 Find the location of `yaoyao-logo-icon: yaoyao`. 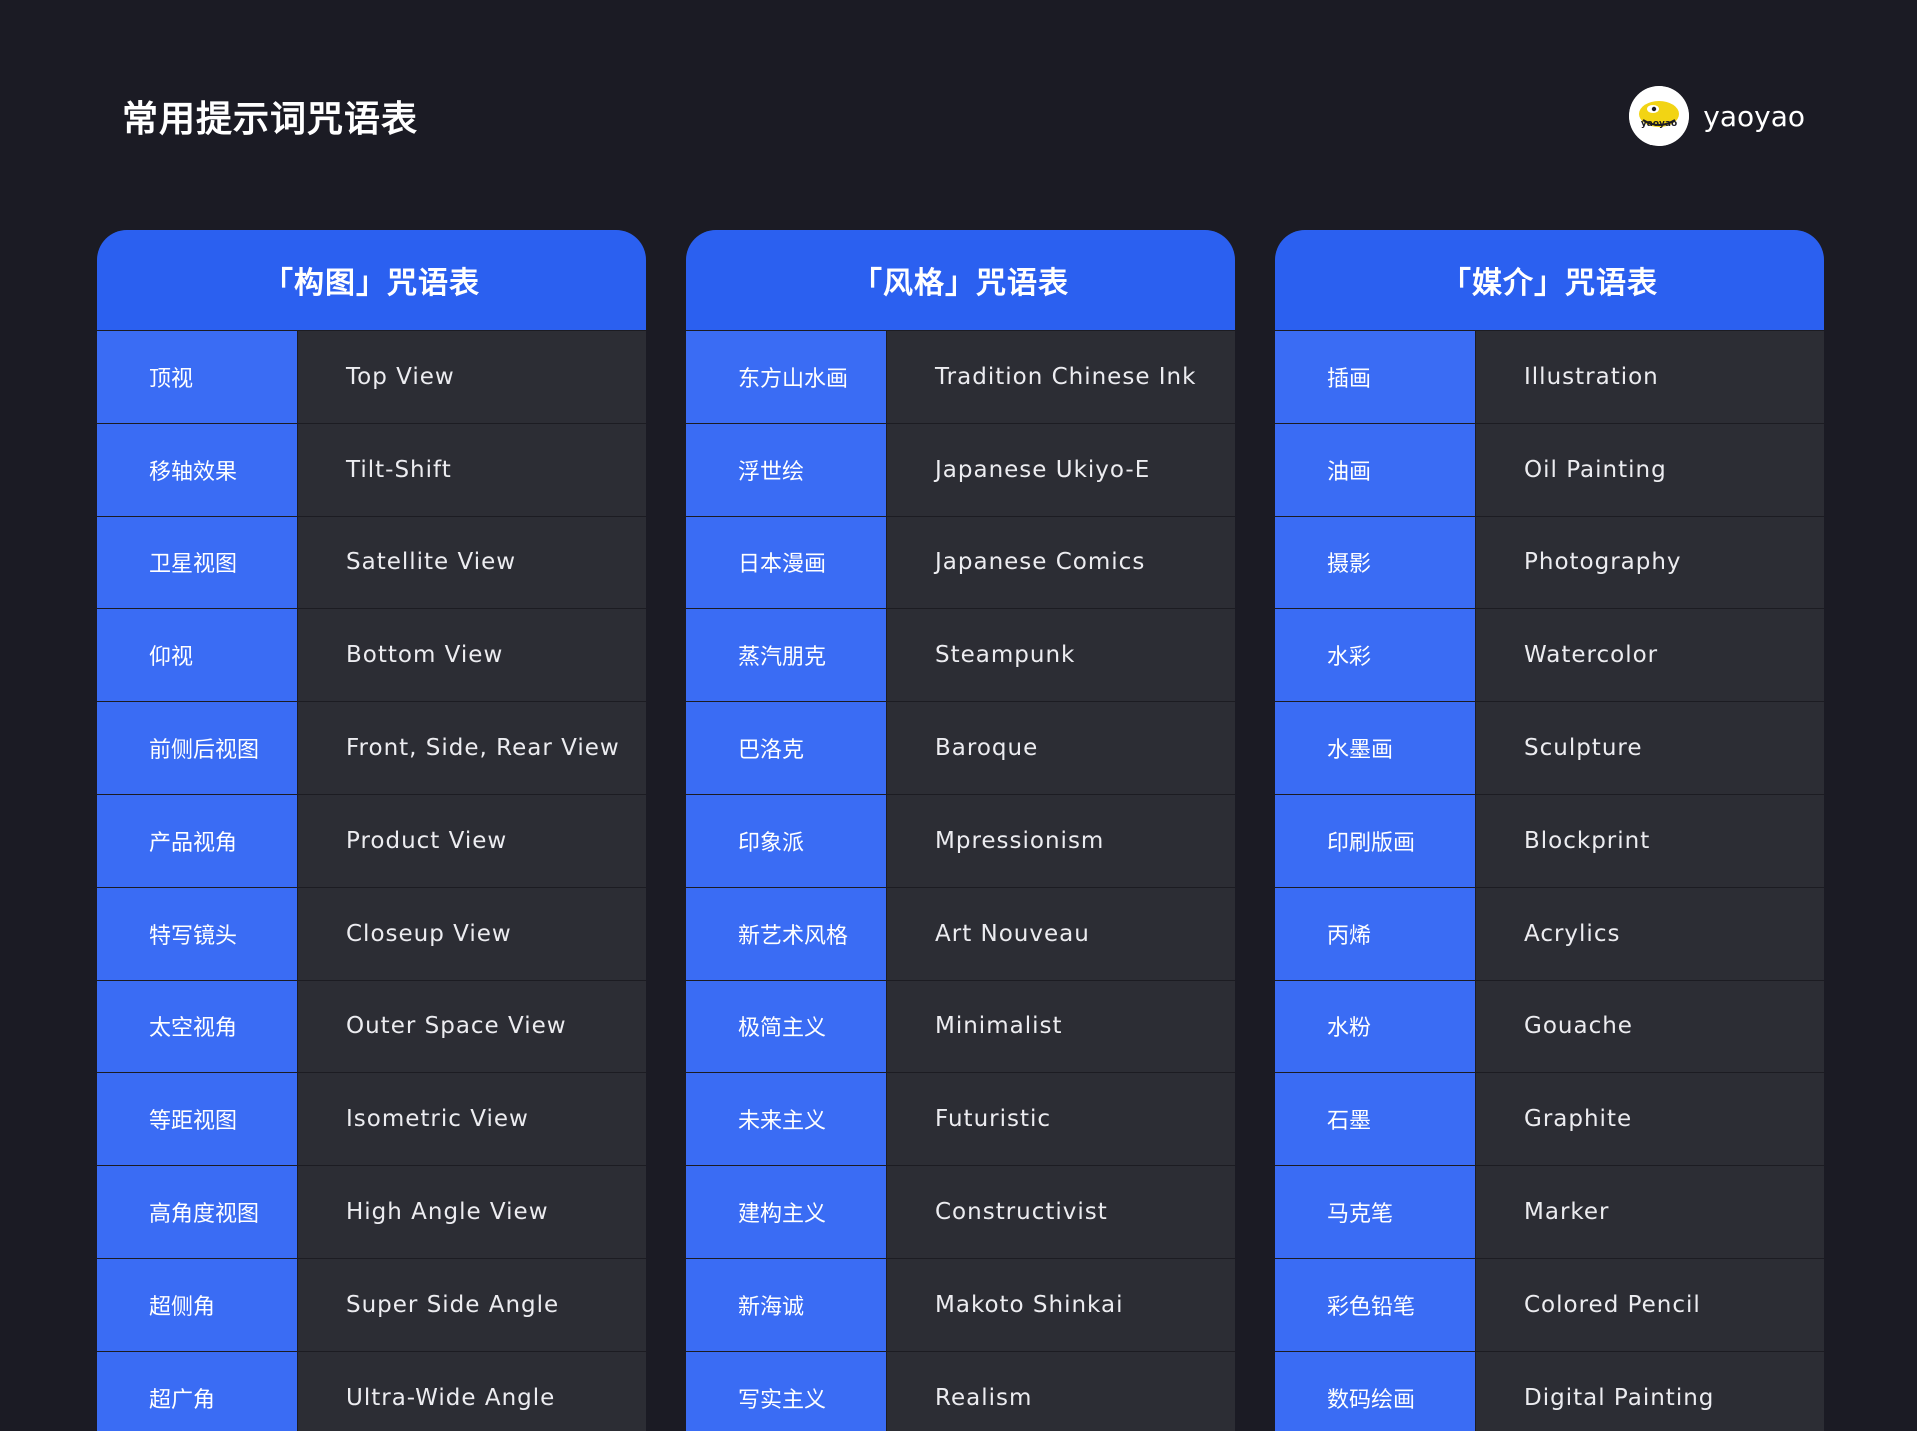

yaoyao-logo-icon: yaoyao is located at coordinates (1659, 116).